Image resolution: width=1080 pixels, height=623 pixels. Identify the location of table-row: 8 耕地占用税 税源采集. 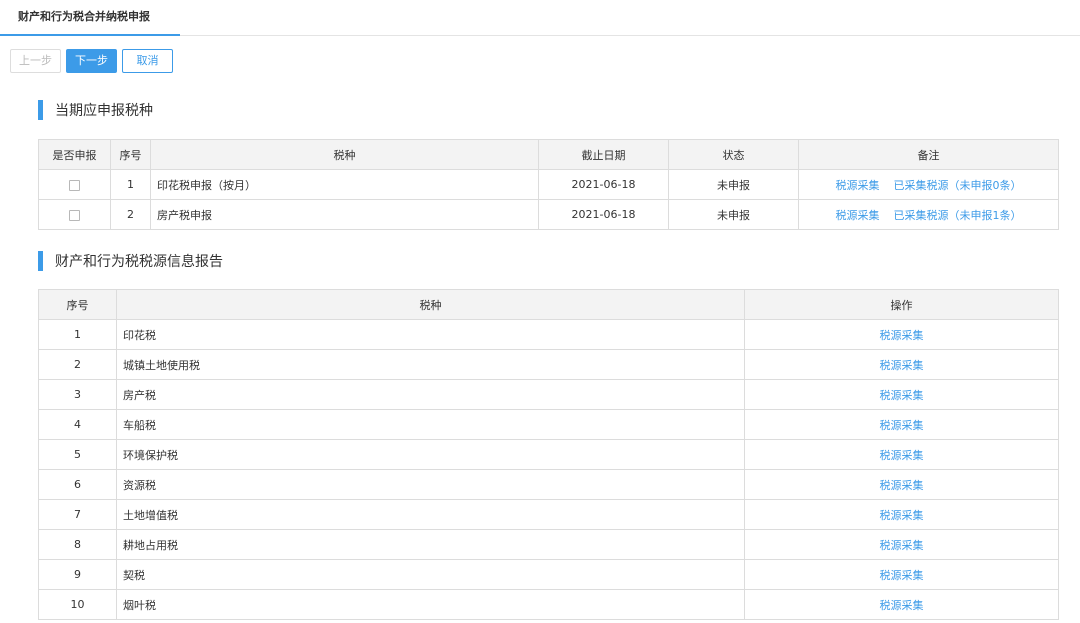
(548, 544).